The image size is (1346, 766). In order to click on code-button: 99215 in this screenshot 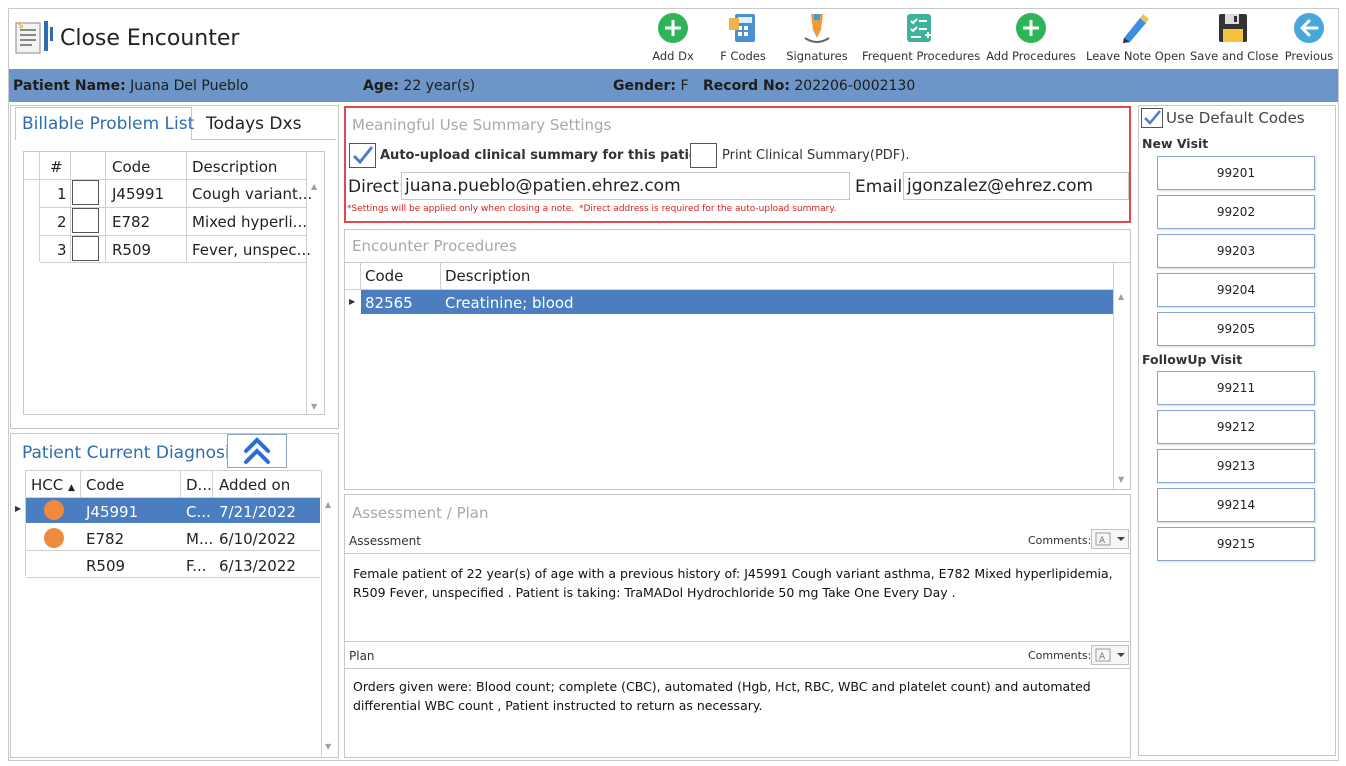, I will do `click(1236, 544)`.